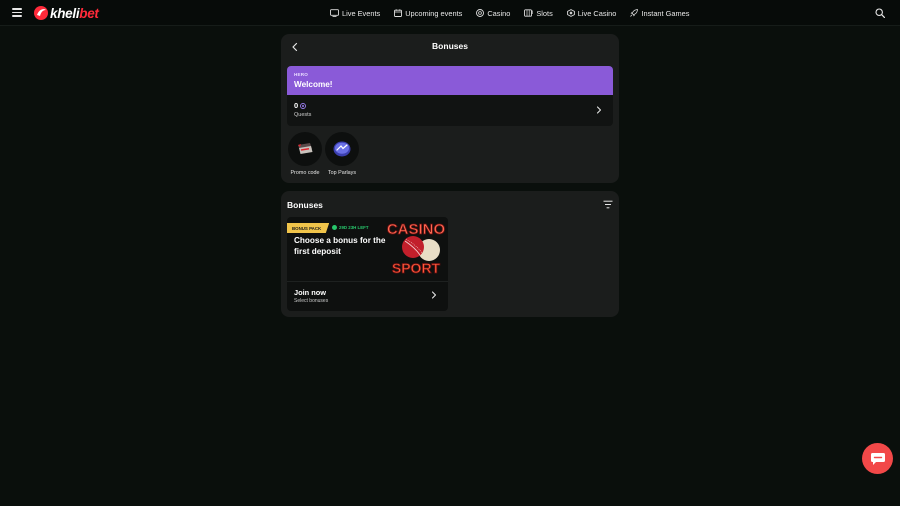 The width and height of the screenshot is (900, 506). I want to click on promo-code-circle, so click(305, 149).